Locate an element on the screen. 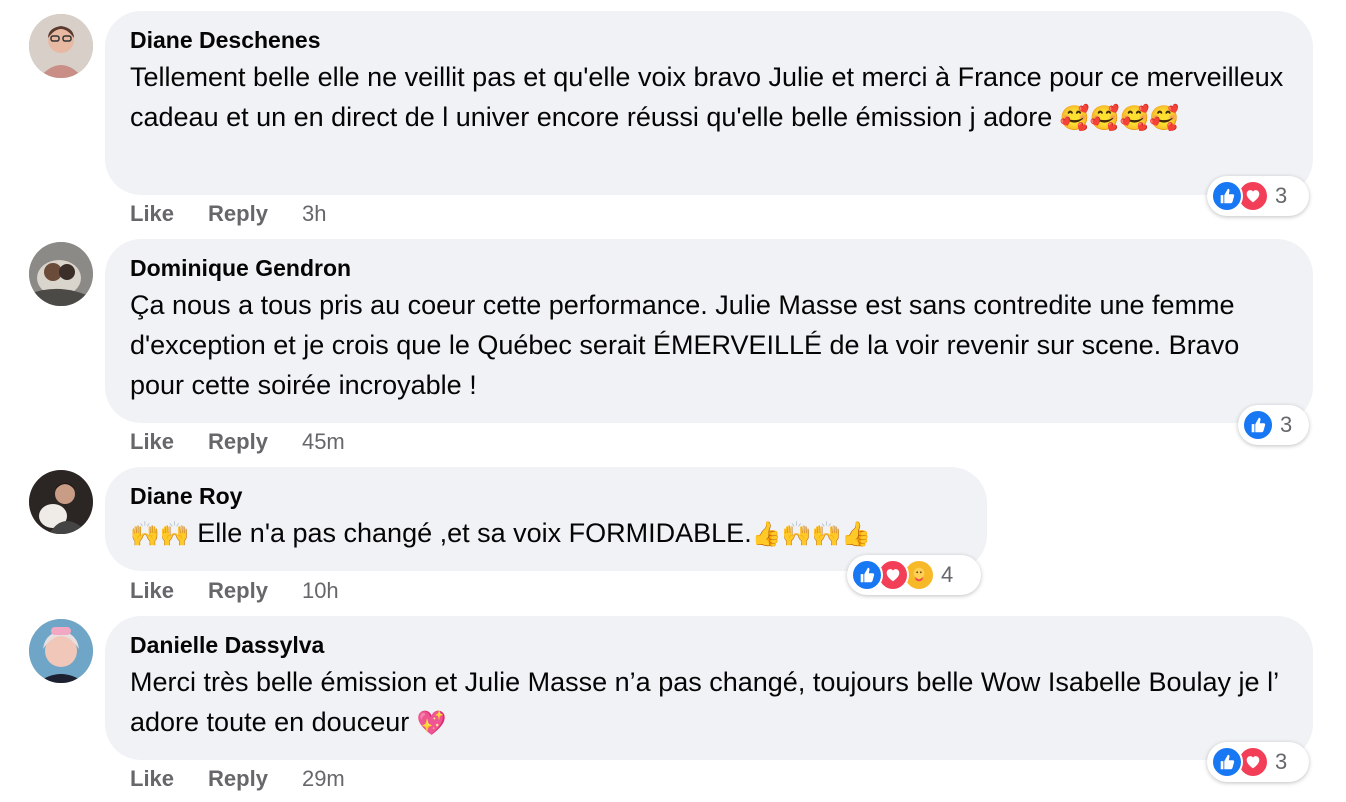  comment-timestamp: 45m is located at coordinates (323, 442).